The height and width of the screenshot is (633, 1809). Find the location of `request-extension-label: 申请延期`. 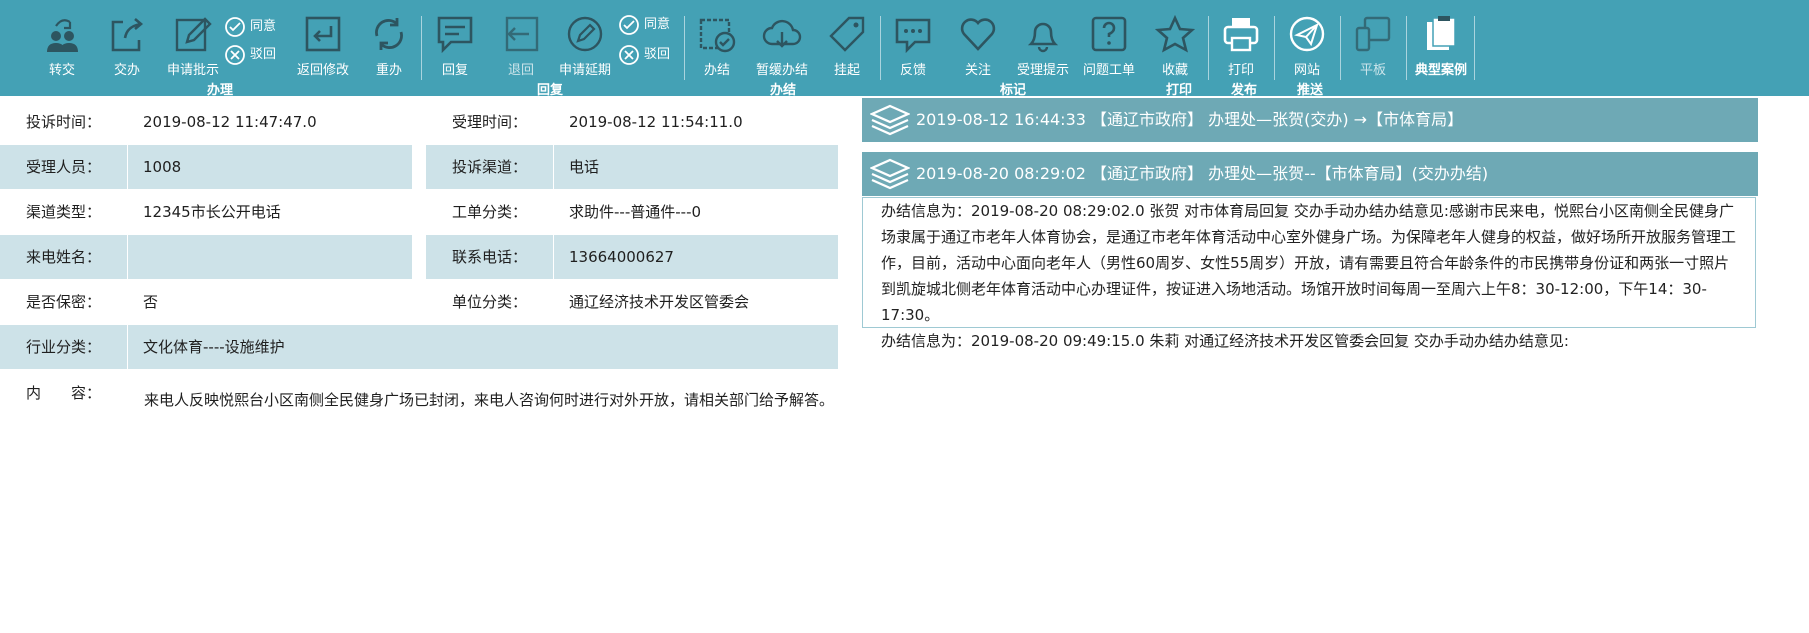

request-extension-label: 申请延期 is located at coordinates (584, 70).